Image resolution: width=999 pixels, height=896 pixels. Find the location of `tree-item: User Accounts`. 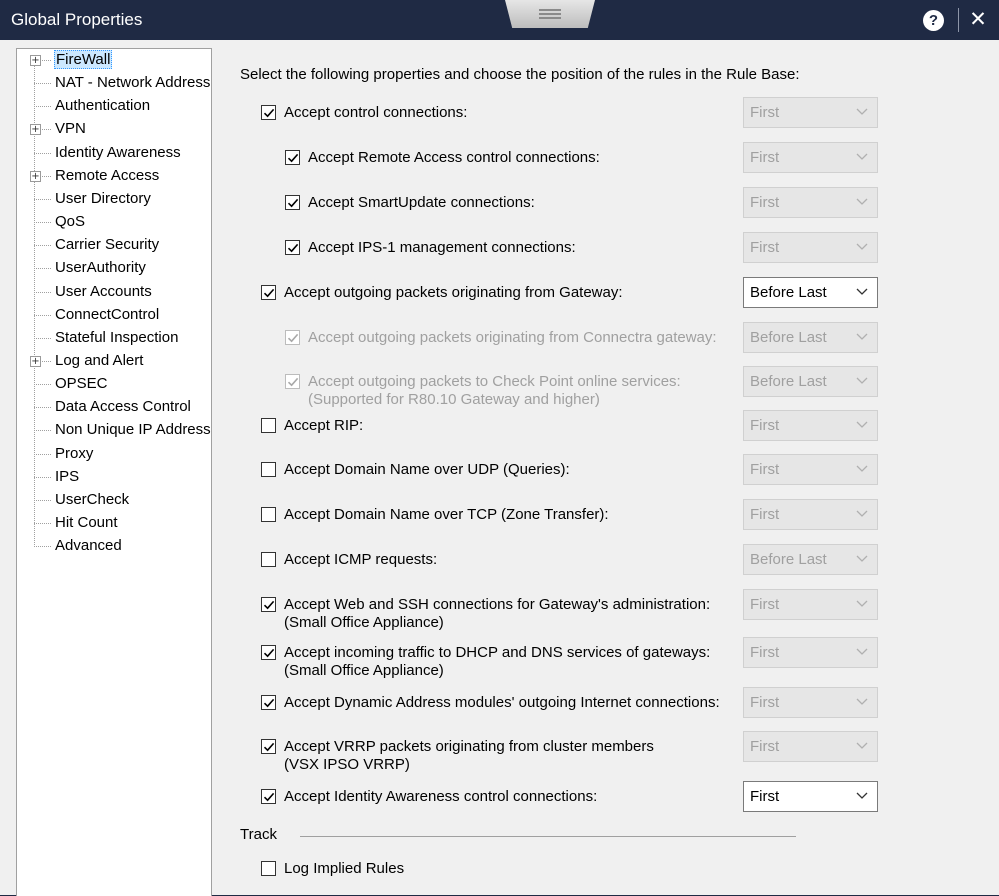

tree-item: User Accounts is located at coordinates (114, 292).